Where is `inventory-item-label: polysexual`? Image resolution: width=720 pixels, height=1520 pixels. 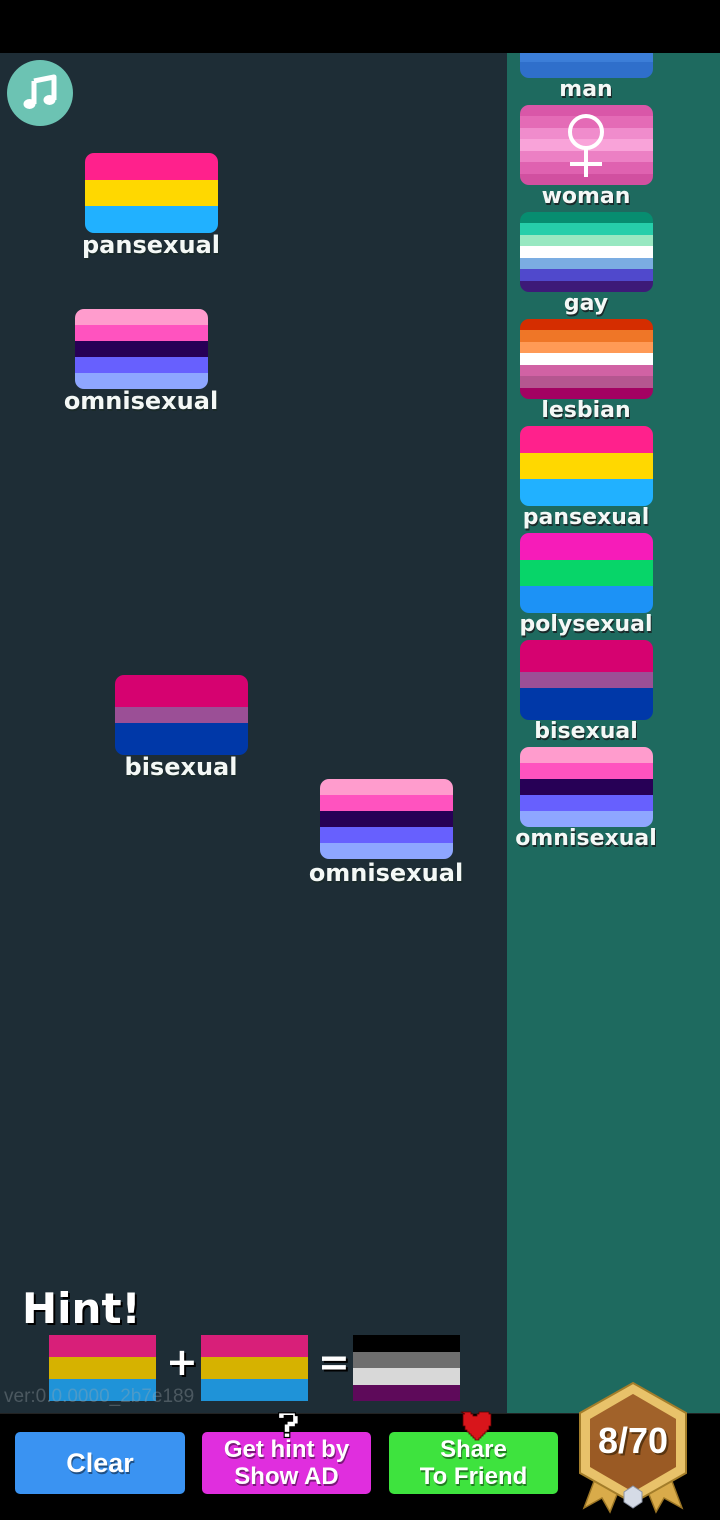
inventory-item-label: polysexual is located at coordinates (586, 624).